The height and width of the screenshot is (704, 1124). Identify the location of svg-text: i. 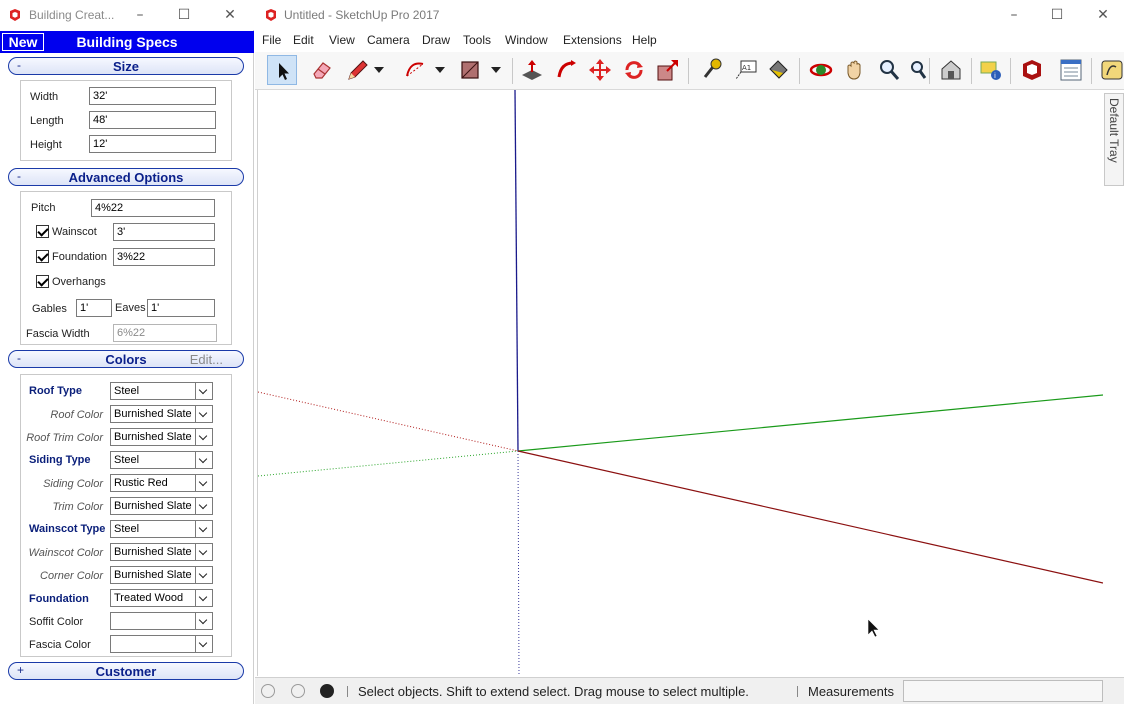
(995, 76).